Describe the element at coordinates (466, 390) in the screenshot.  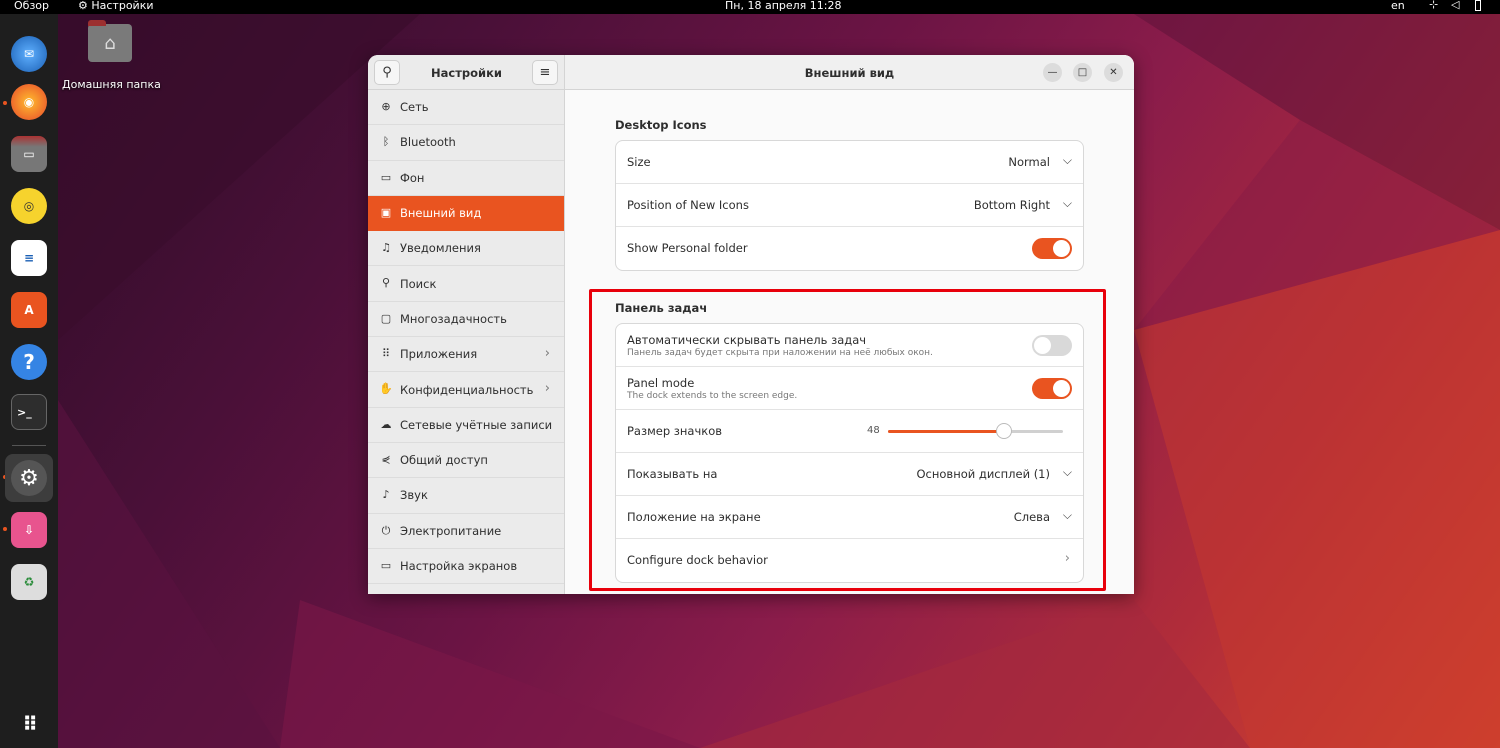
I see `sidebar-item-privacy: ✋ Конфиденциальность ›` at that location.